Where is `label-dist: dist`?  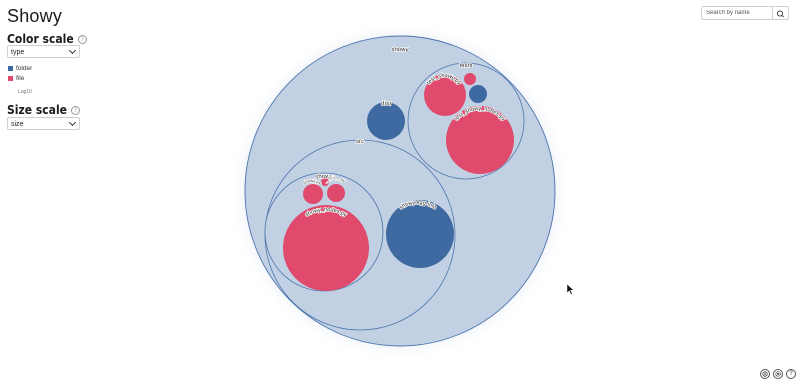 label-dist: dist is located at coordinates (386, 104).